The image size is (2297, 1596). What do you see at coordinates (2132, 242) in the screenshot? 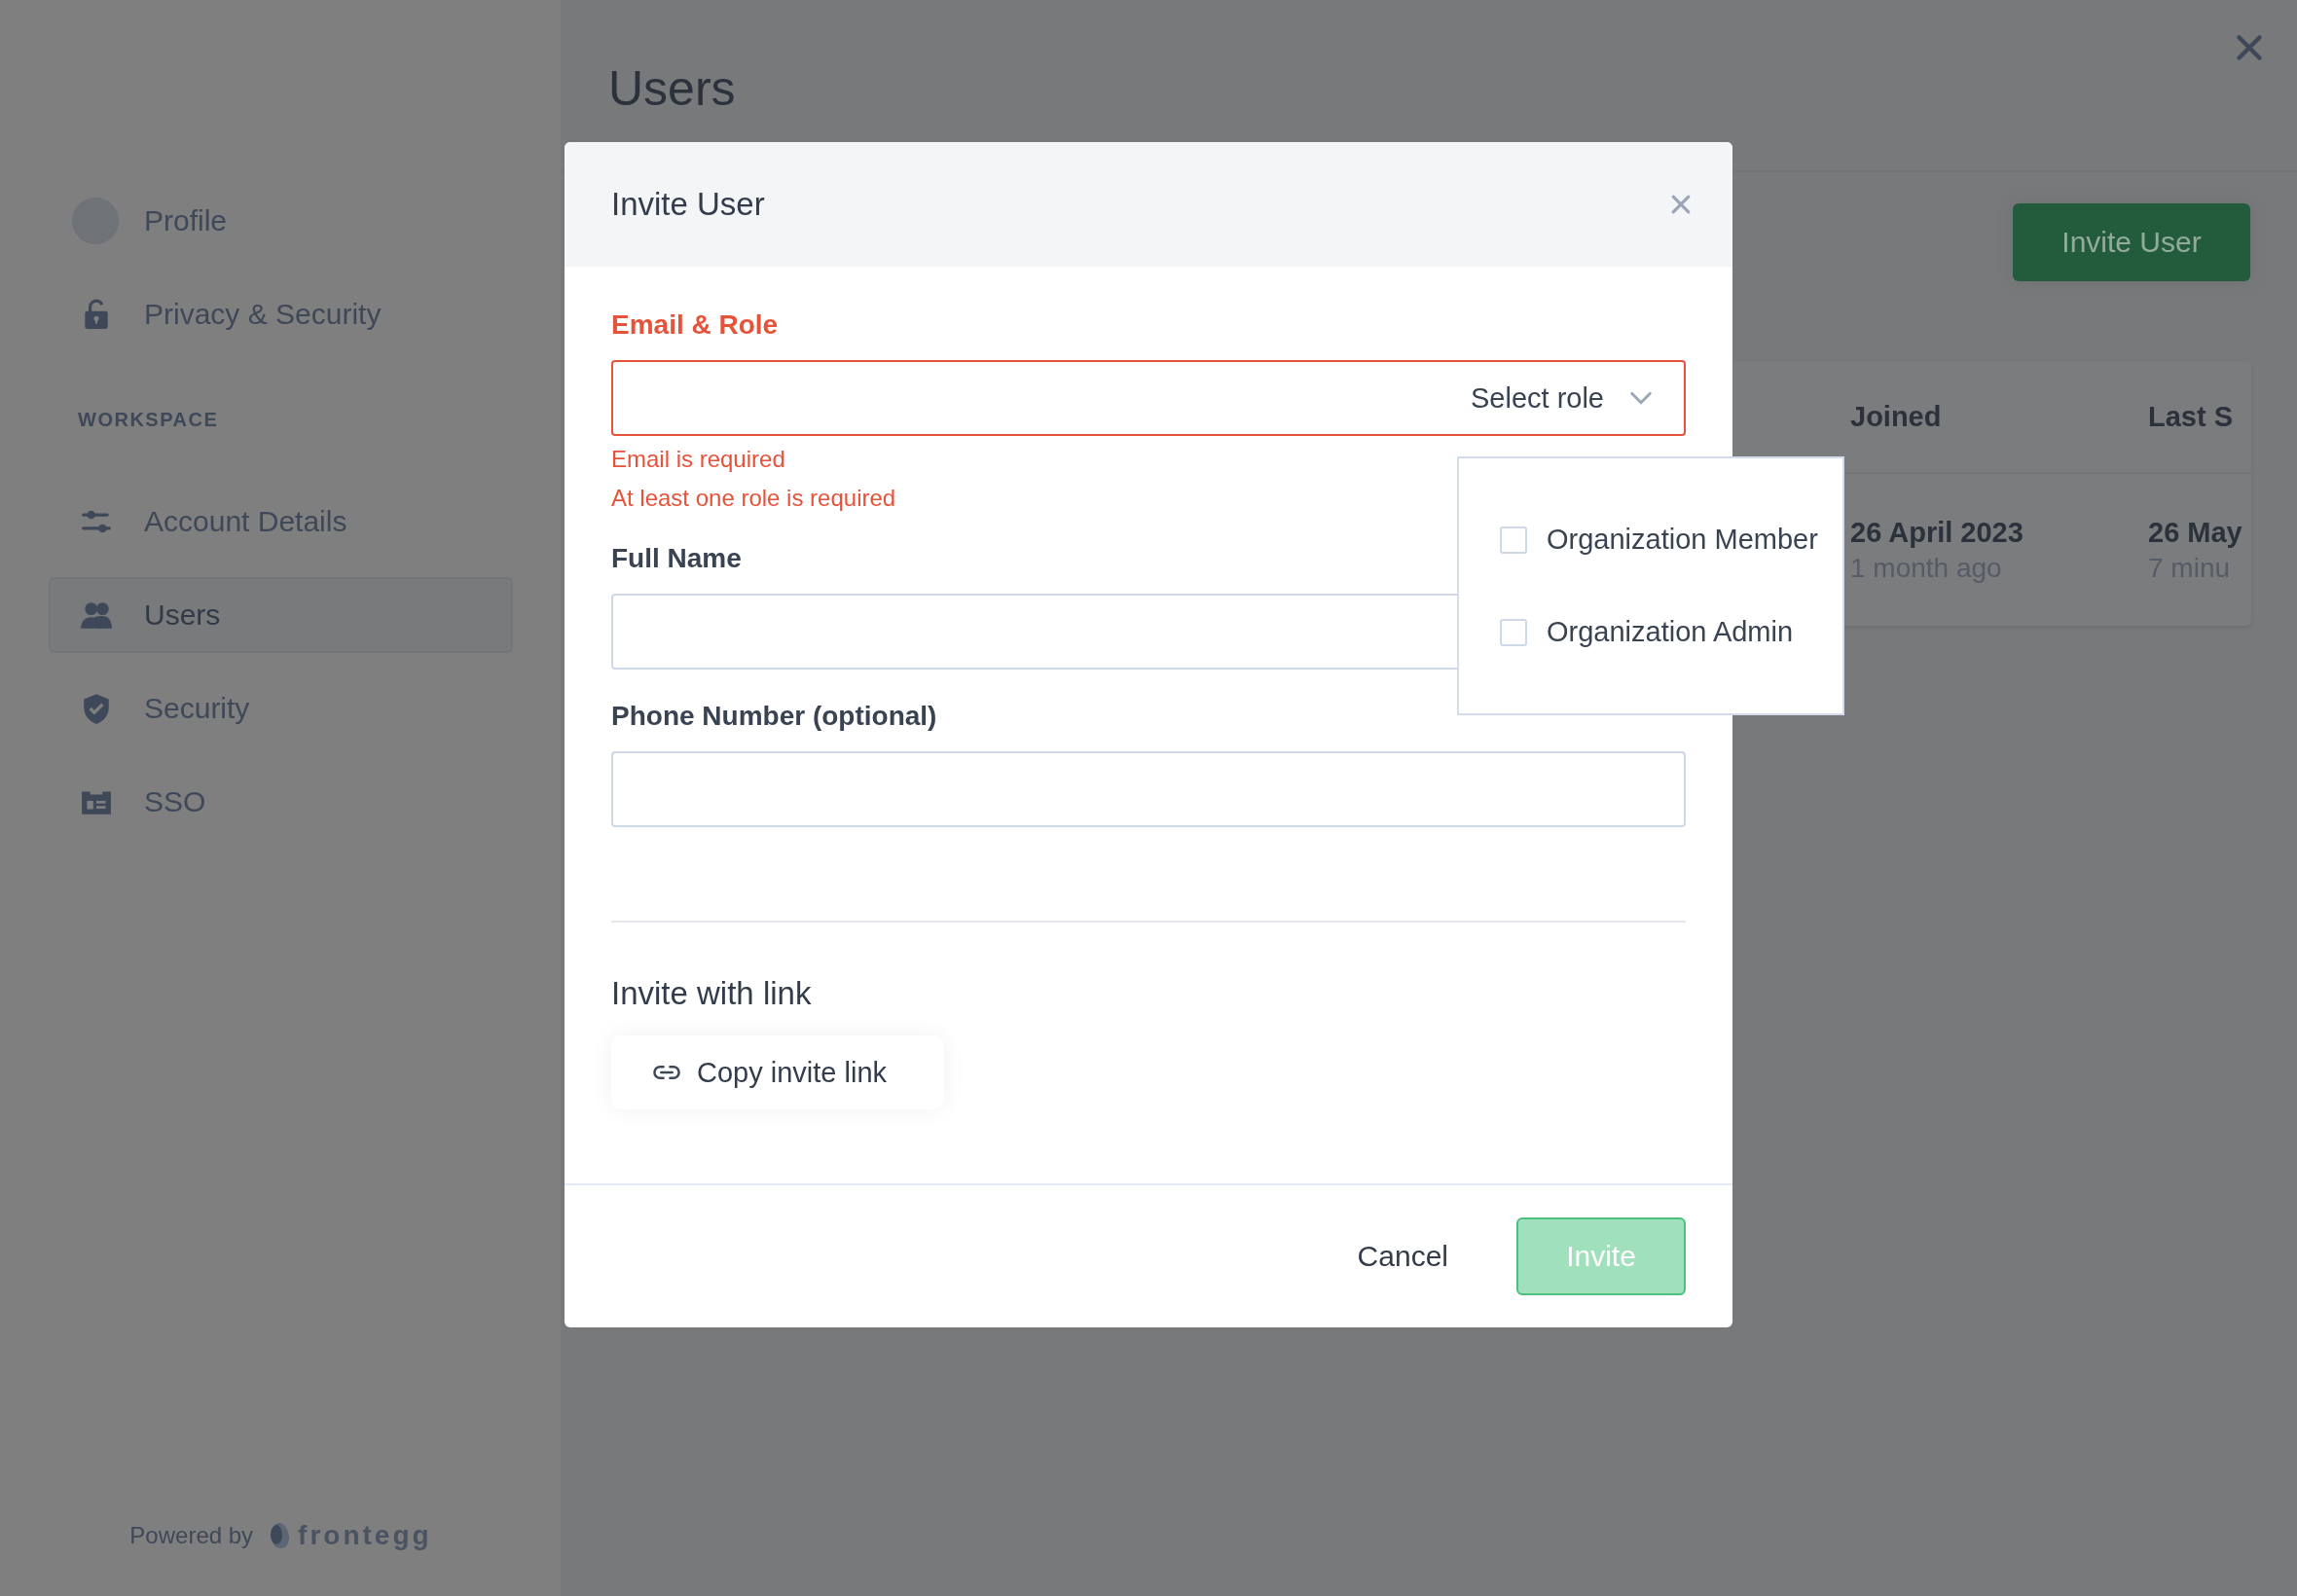
I see `invite-user-button: Invite User` at bounding box center [2132, 242].